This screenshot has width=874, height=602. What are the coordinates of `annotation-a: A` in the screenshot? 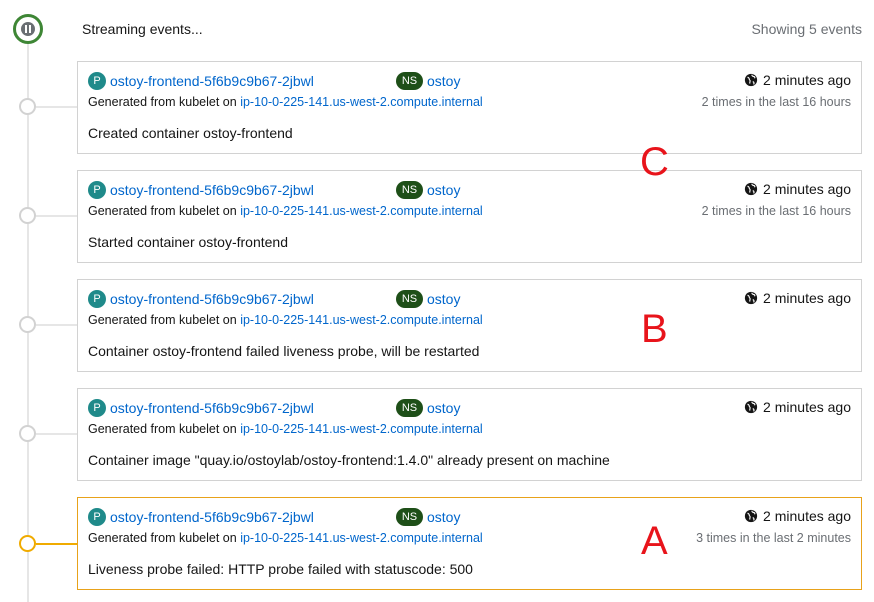 It's located at (654, 541).